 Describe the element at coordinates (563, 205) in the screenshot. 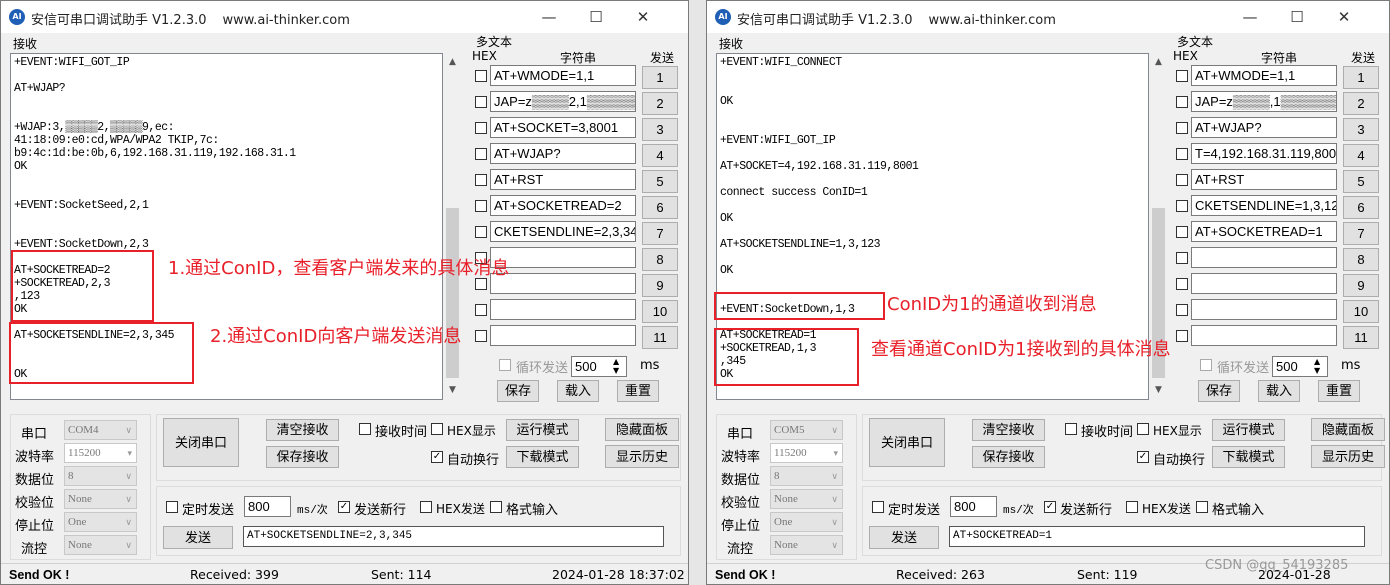

I see `multi-string-input: AT+SOCKETREAD=2` at that location.